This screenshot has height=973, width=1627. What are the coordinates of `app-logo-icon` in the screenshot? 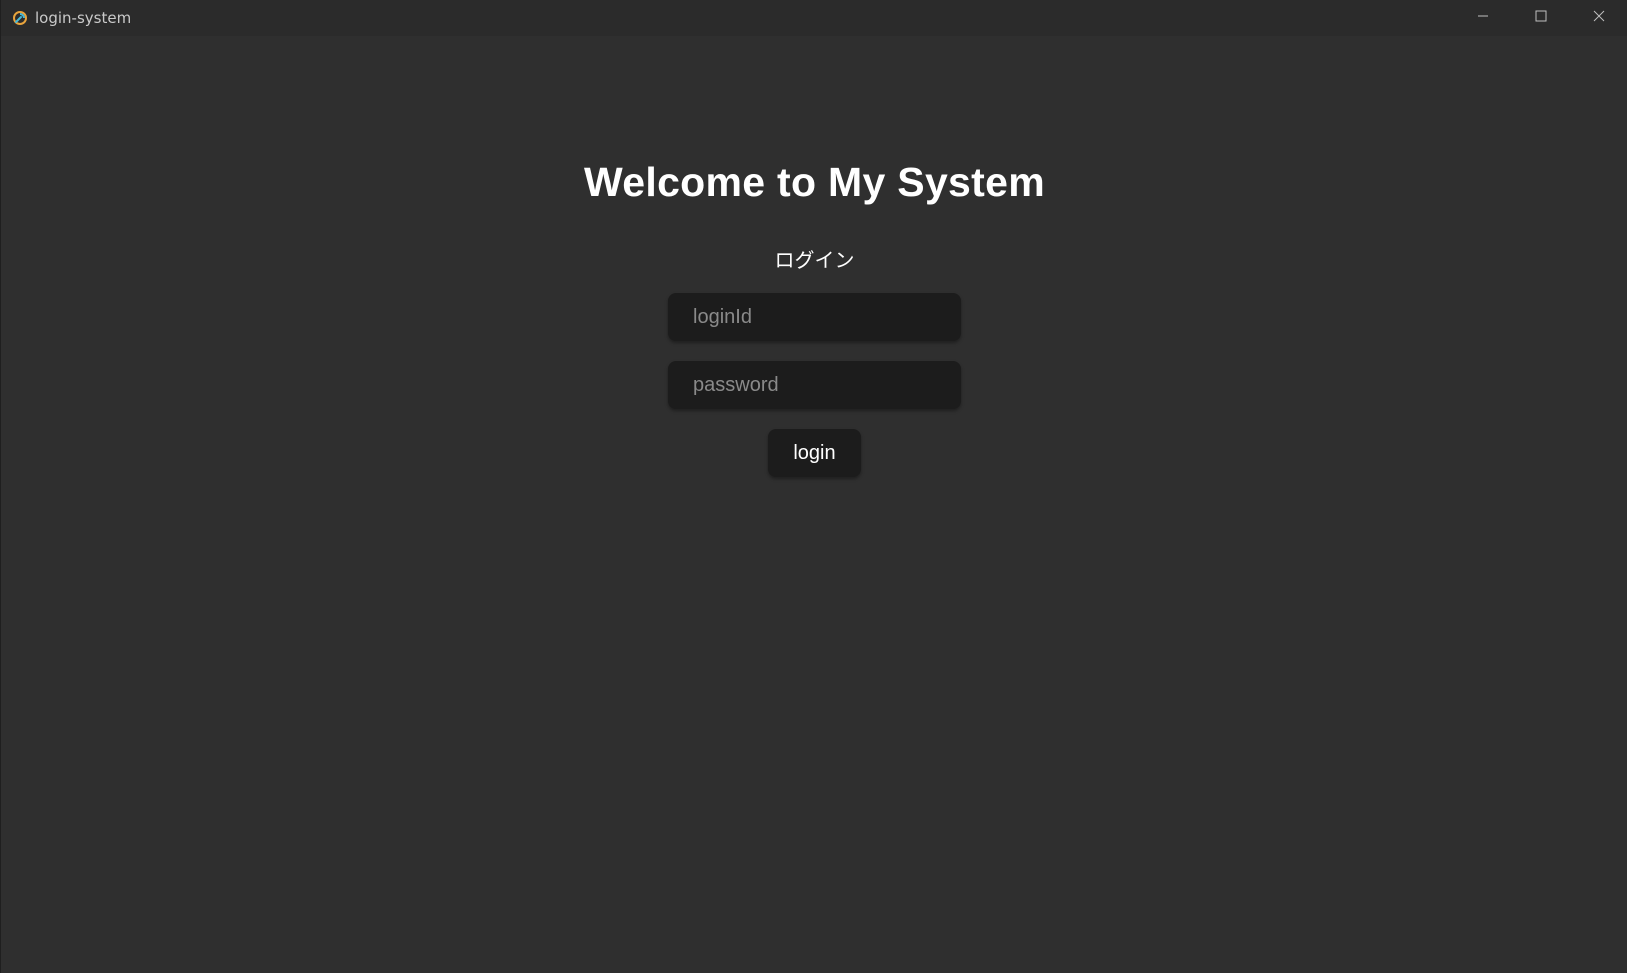 It's located at (20, 18).